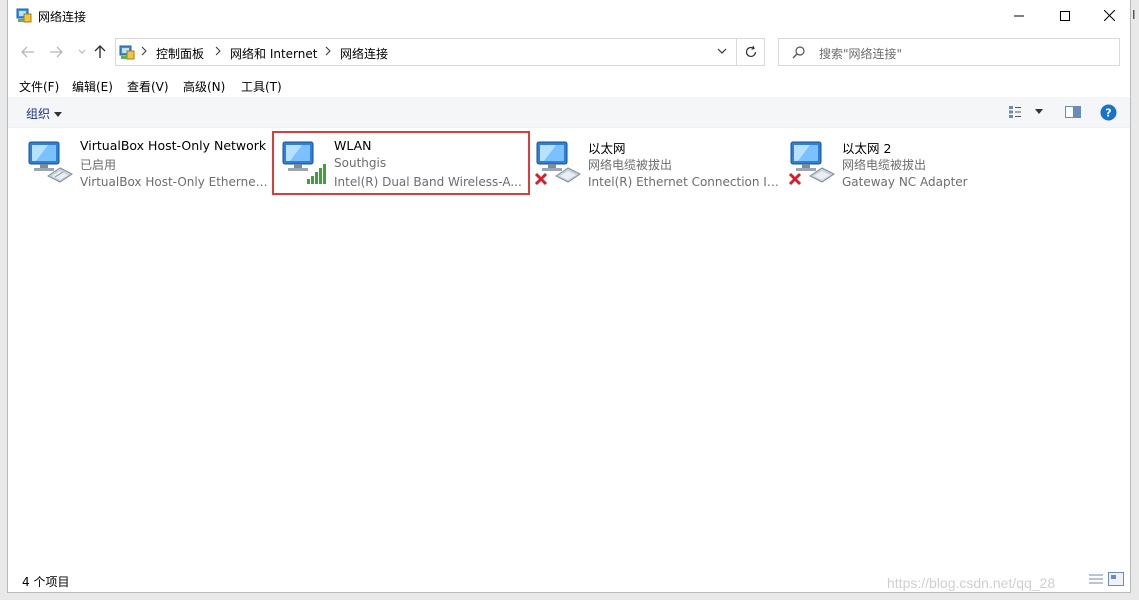 This screenshot has height=600, width=1139. What do you see at coordinates (173, 145) in the screenshot?
I see `connection-name: VirtualBox Host-Only Network` at bounding box center [173, 145].